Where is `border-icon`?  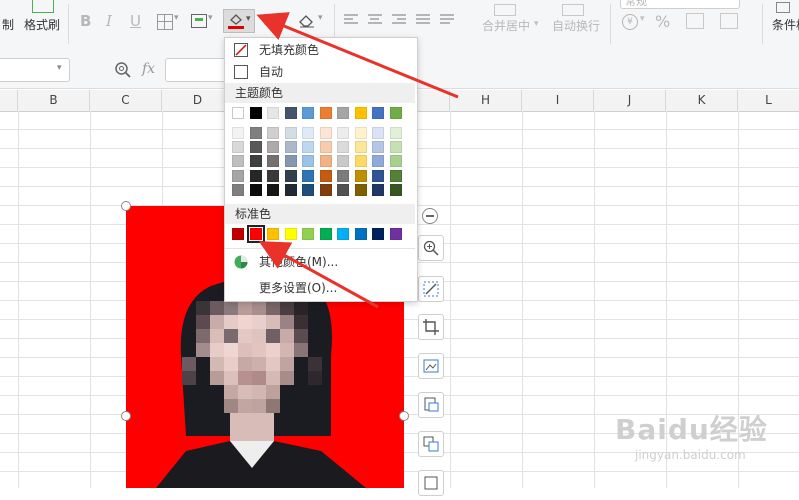 border-icon is located at coordinates (165, 22).